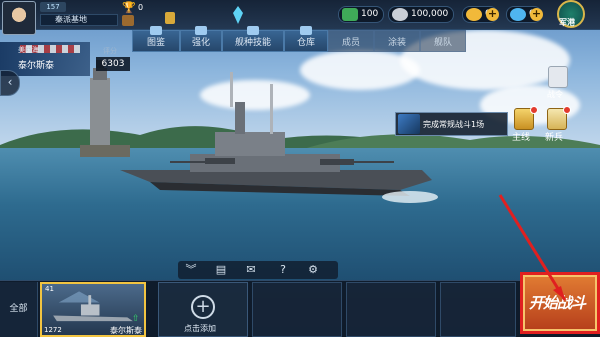 Image resolution: width=600 pixels, height=337 pixels. I want to click on trophy-count: 0, so click(141, 7).